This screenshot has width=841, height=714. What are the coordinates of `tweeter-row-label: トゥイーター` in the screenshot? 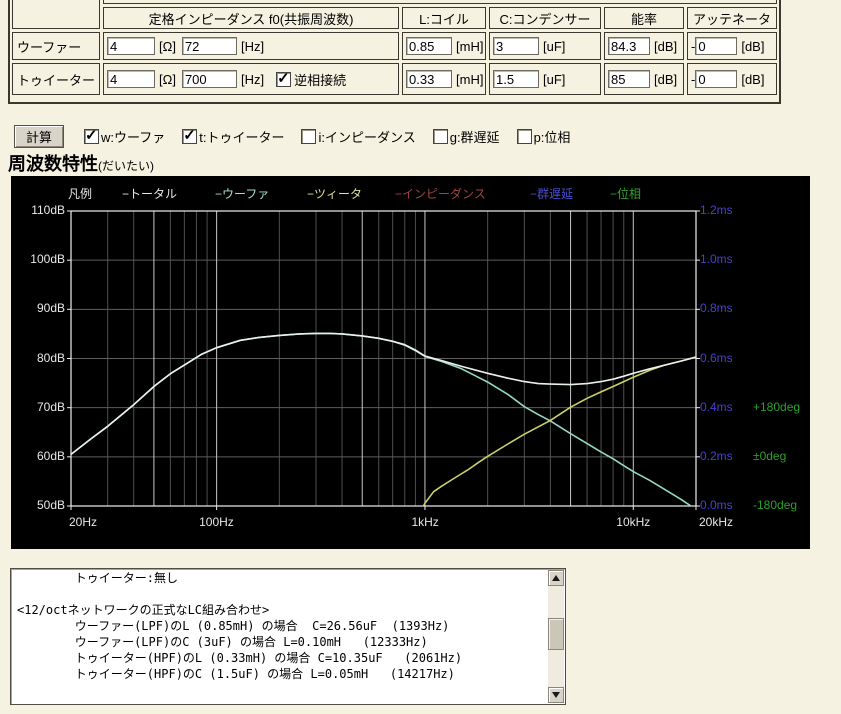 It's located at (56, 79).